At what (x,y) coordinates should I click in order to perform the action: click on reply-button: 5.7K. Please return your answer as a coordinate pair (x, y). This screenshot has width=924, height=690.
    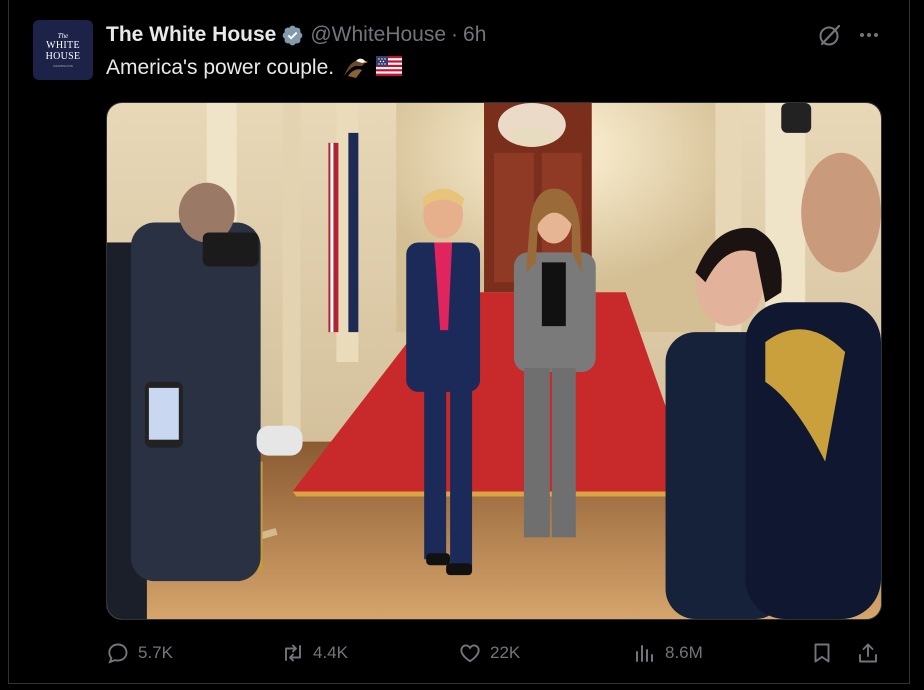
    Looking at the image, I should click on (139, 653).